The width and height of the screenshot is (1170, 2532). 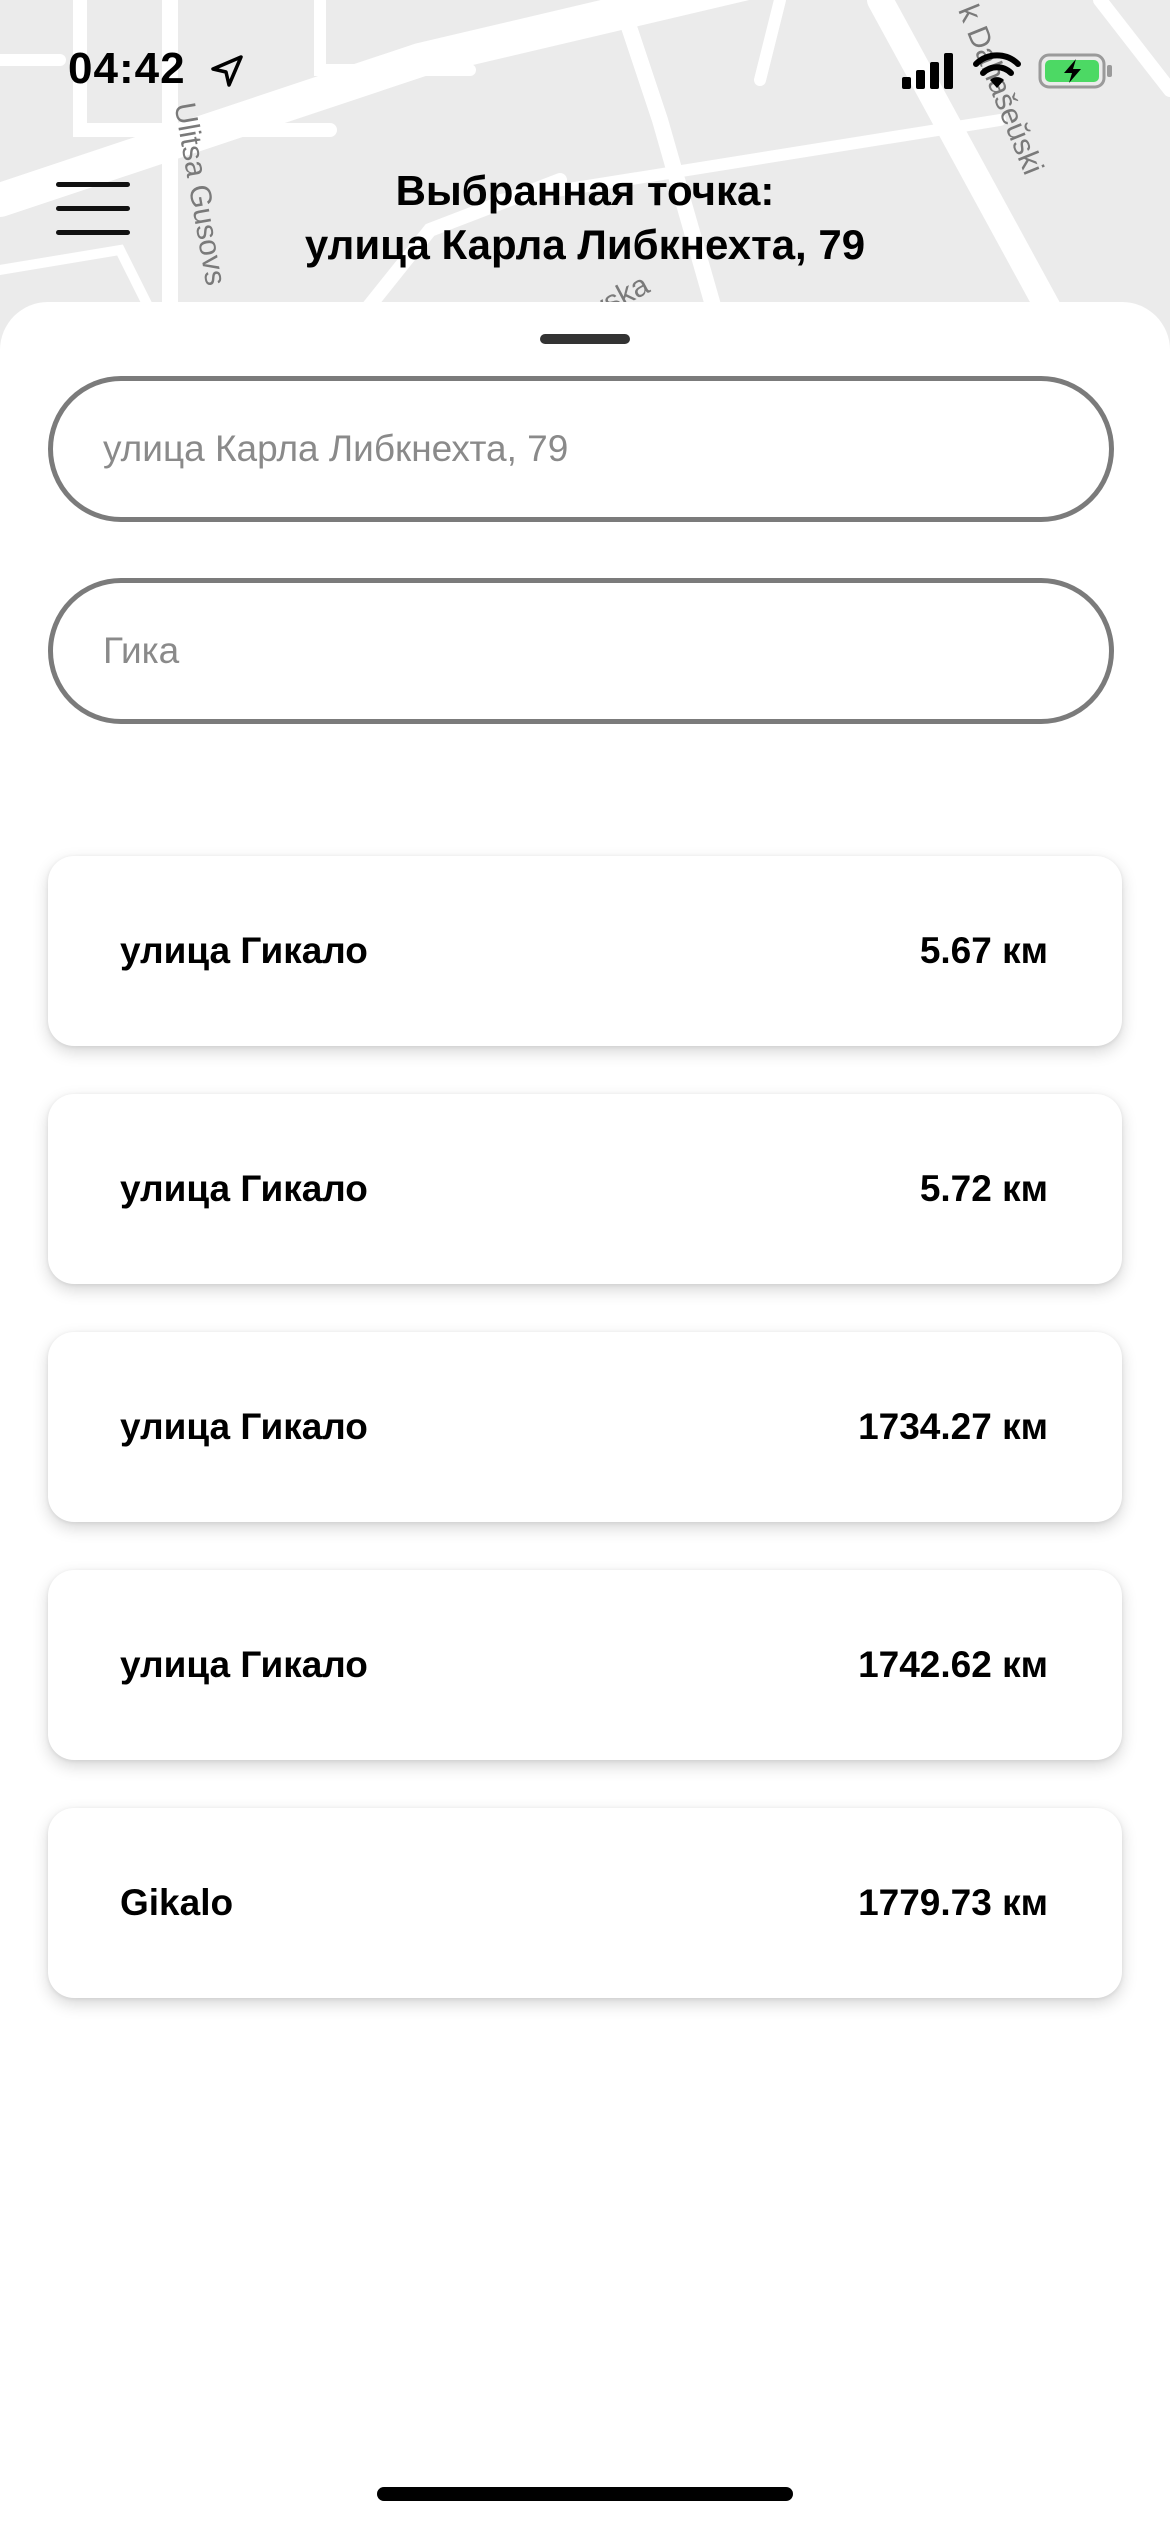 I want to click on result-distance: 1779.73 км, so click(x=953, y=1902).